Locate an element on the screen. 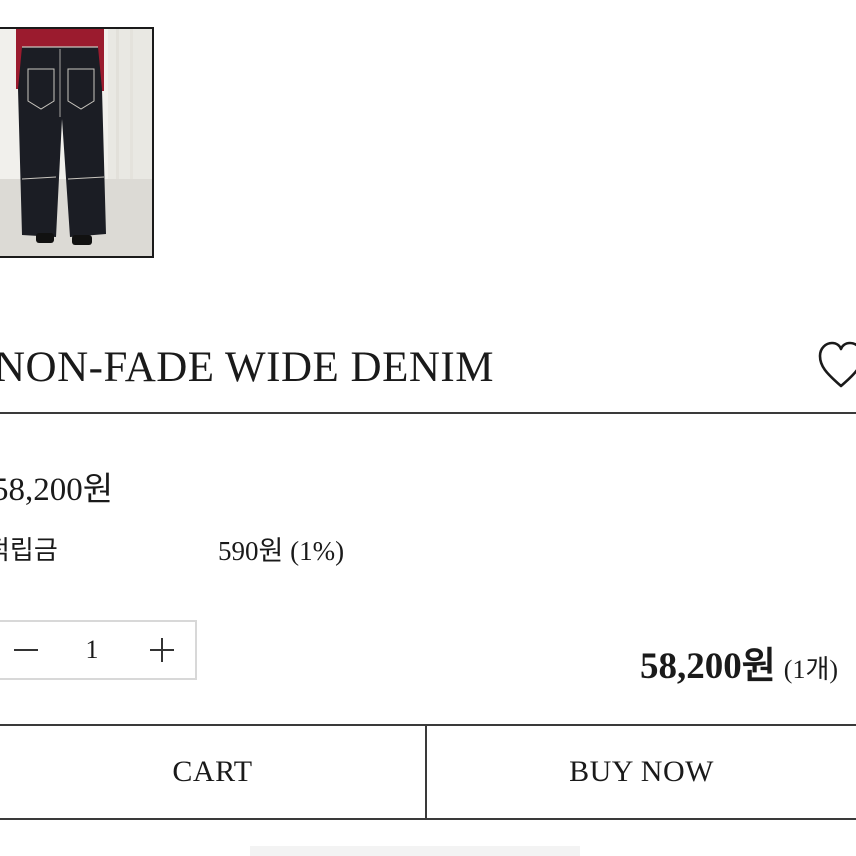 The width and height of the screenshot is (856, 856). product-photo is located at coordinates (76, 142).